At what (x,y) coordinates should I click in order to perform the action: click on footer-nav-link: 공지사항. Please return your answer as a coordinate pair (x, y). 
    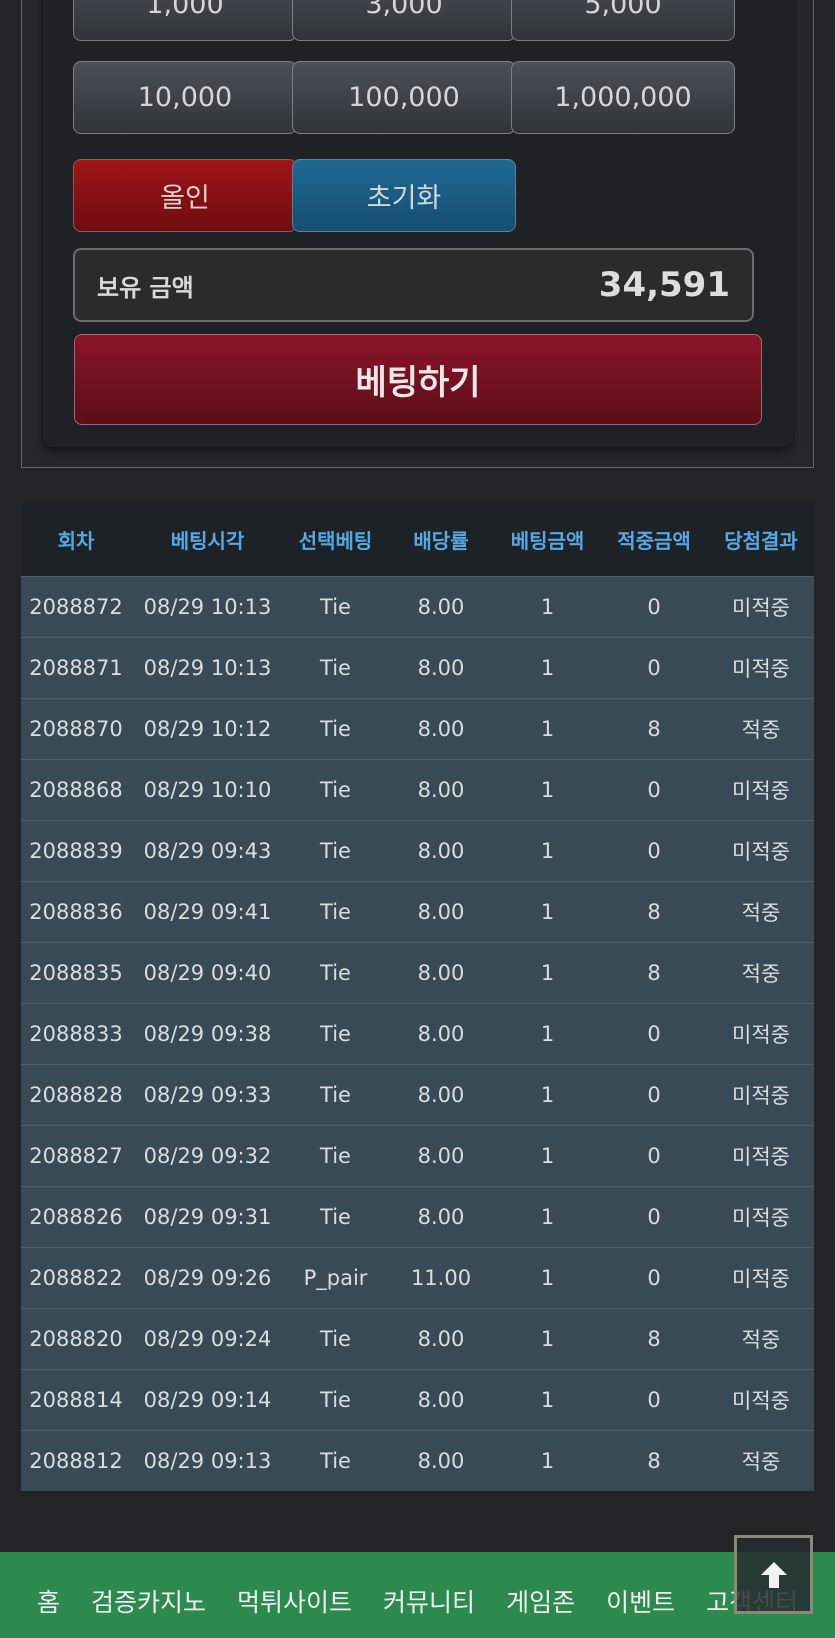
    Looking at the image, I should click on (490, 1635).